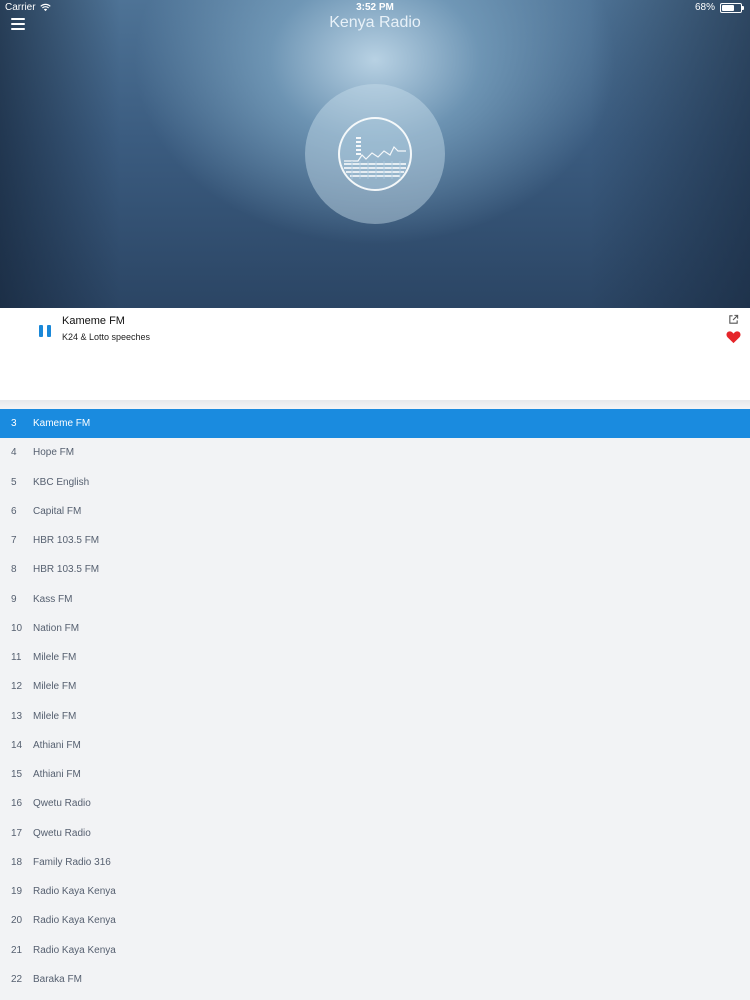  Describe the element at coordinates (41, 331) in the screenshot. I see `pause-bar-left` at that location.